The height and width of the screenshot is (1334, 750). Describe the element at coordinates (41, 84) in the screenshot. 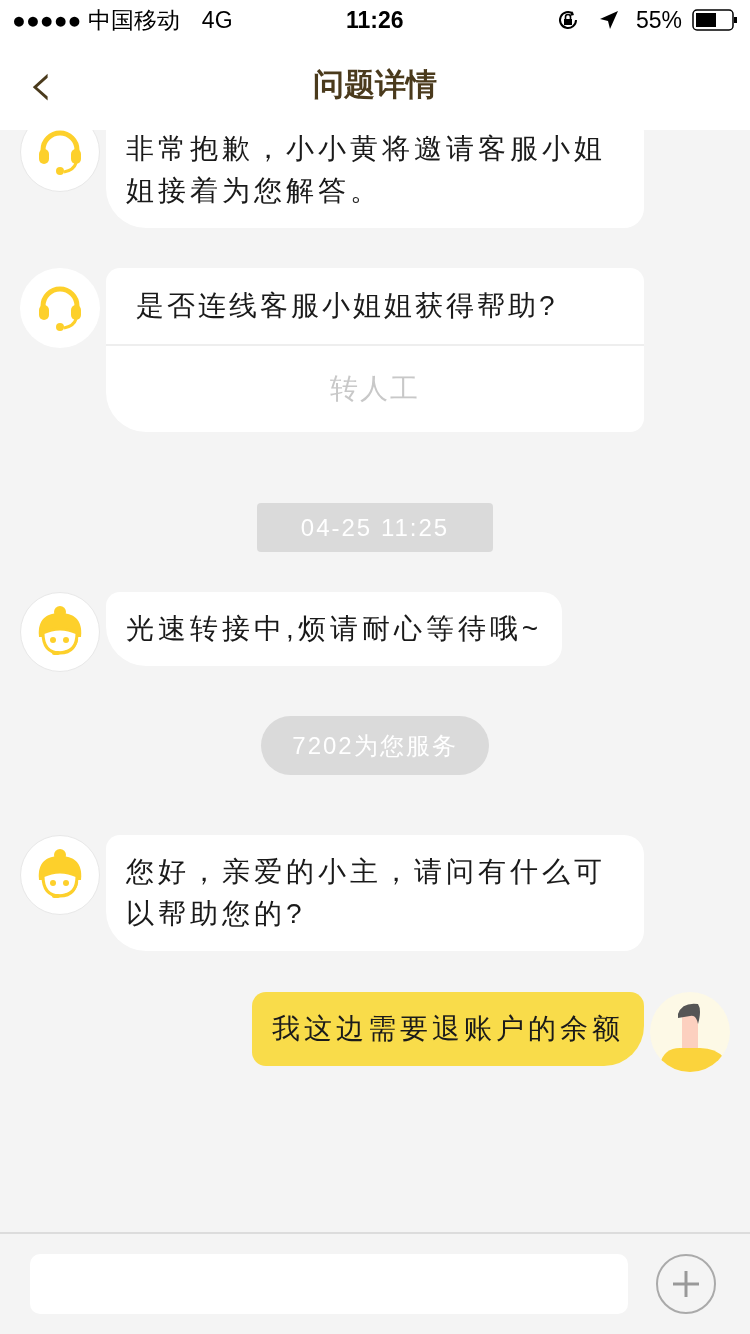

I see `back-button: ‹` at that location.